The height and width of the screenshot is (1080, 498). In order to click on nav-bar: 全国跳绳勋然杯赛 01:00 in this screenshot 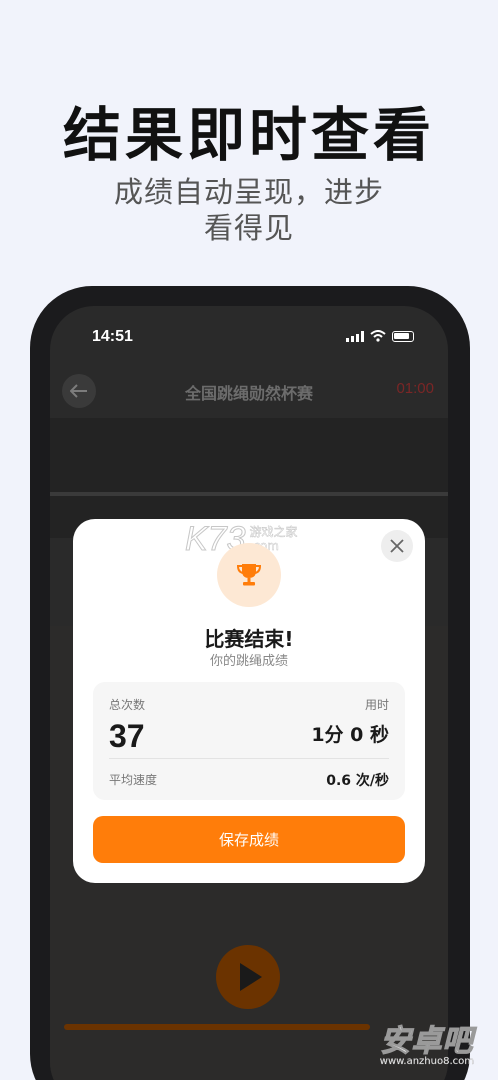, I will do `click(249, 396)`.